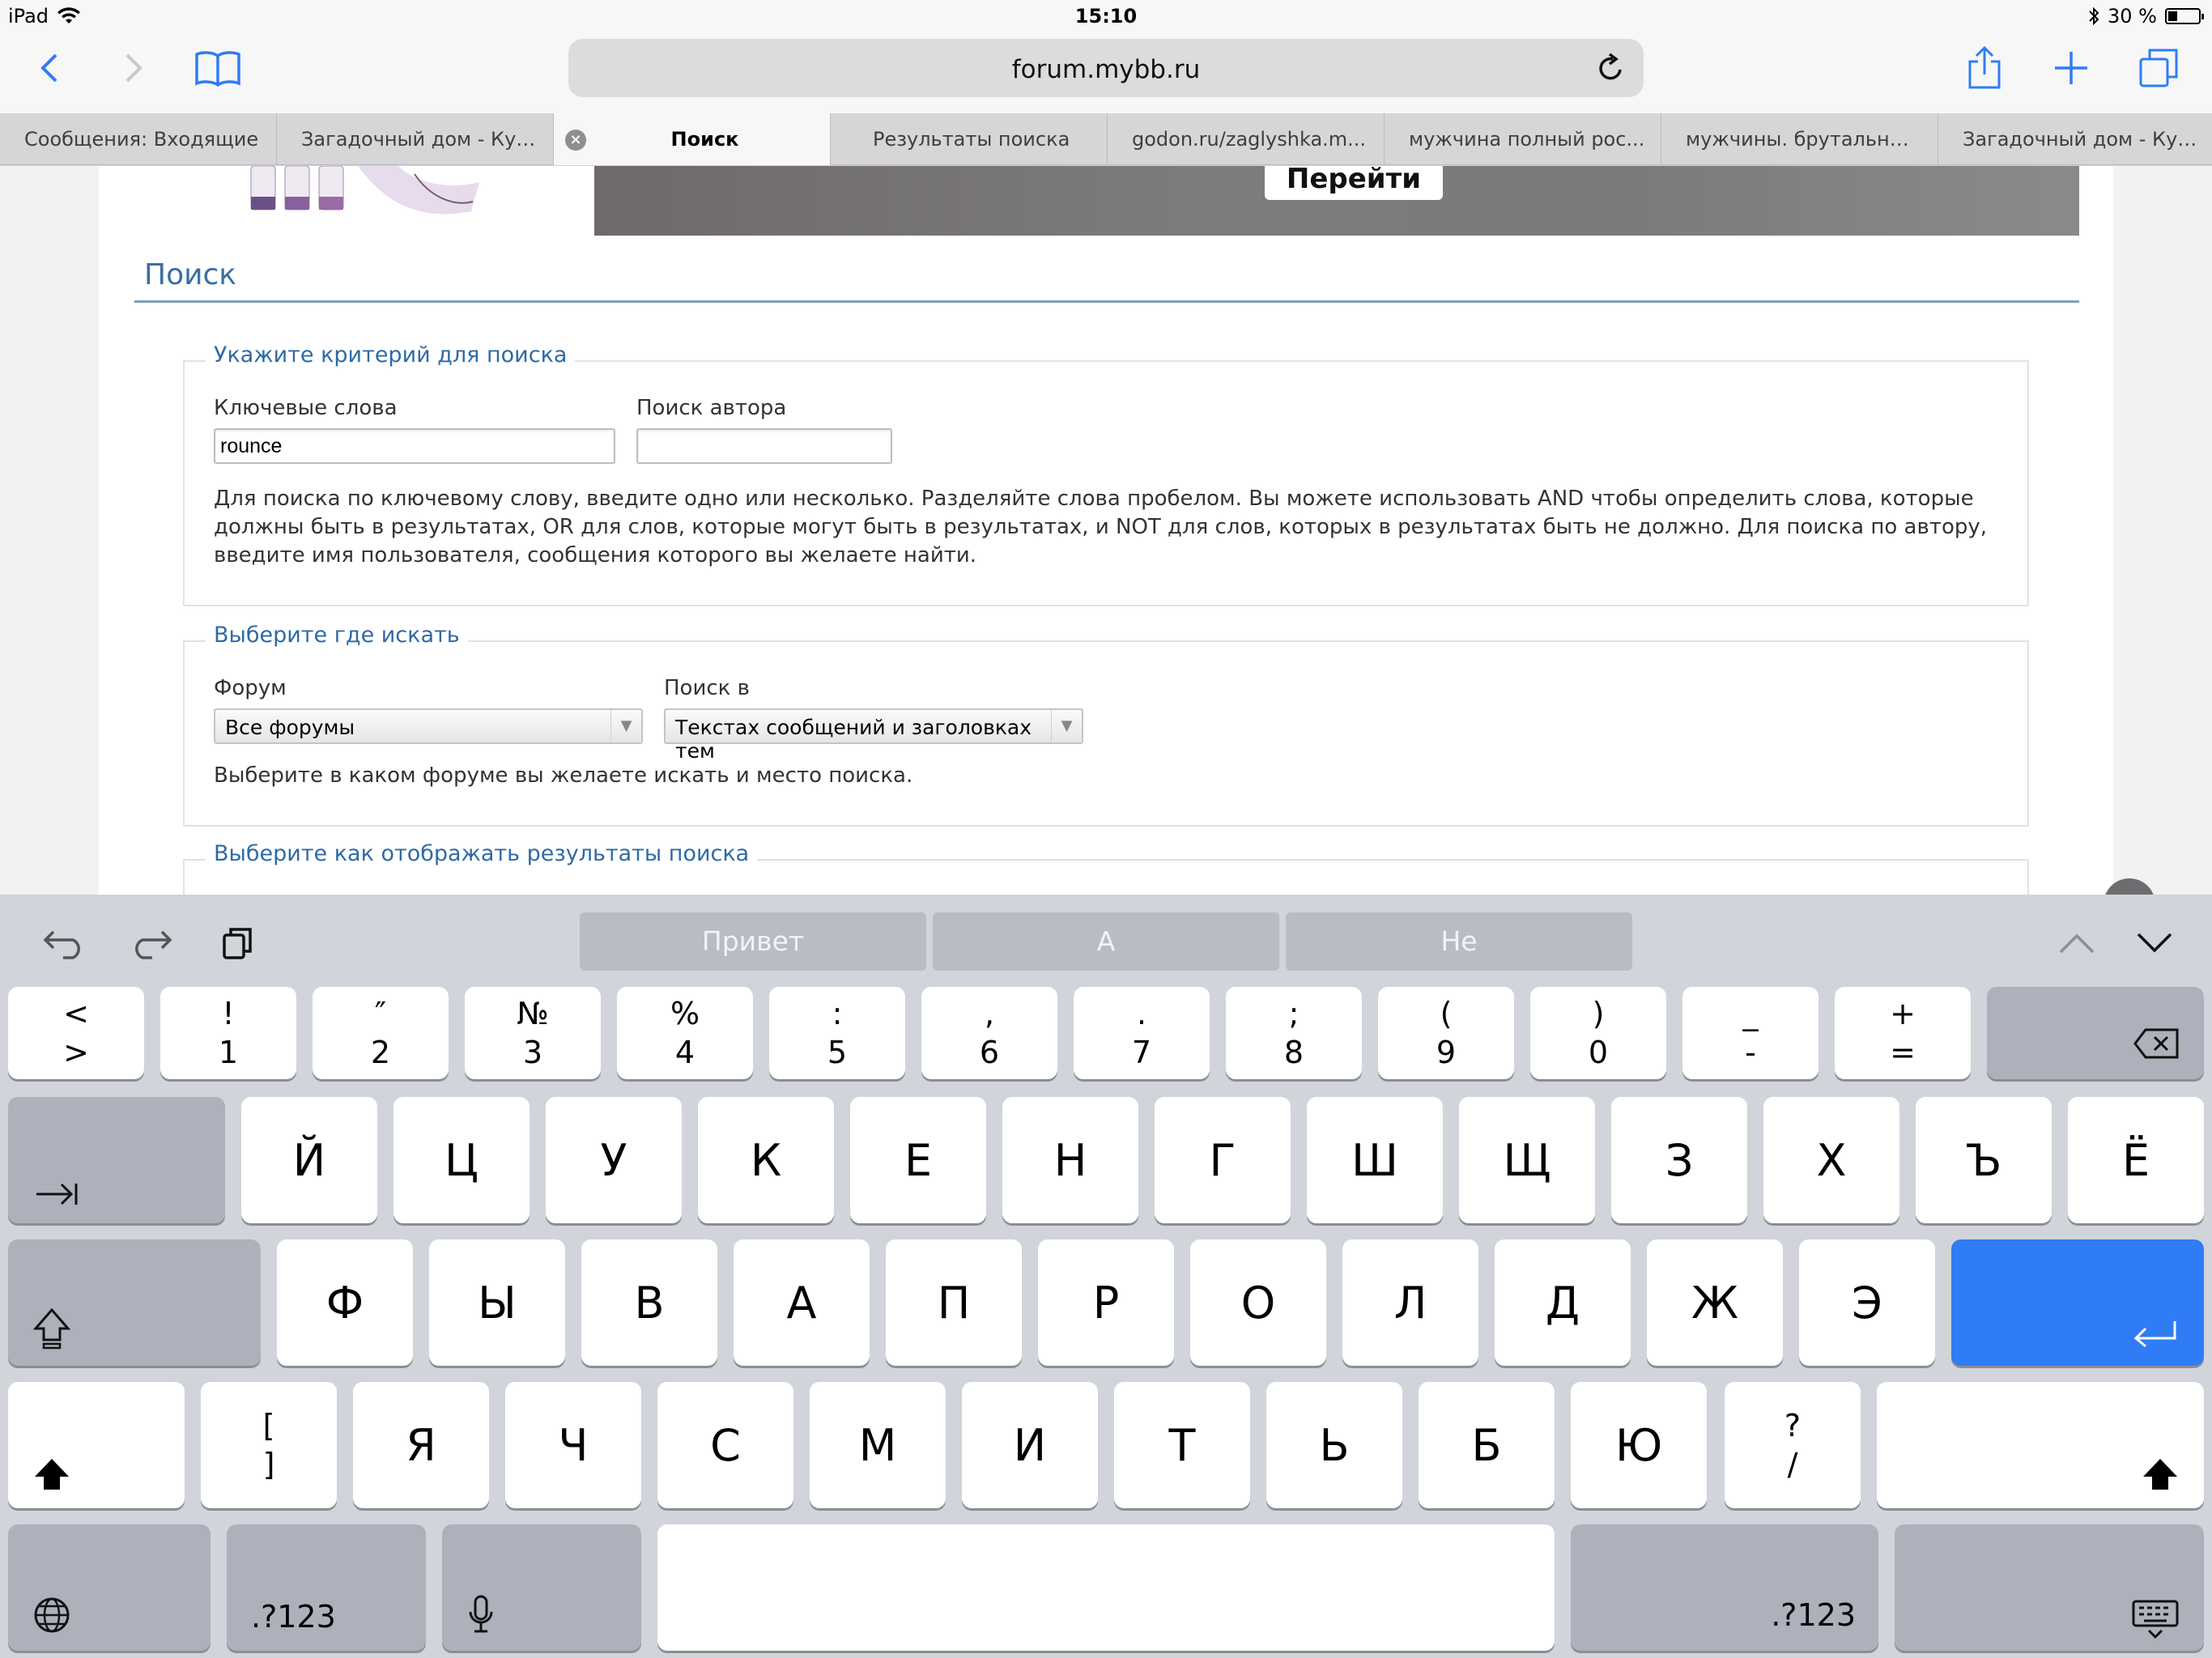 This screenshot has height=1658, width=2212. I want to click on suggestion-1: Привет, so click(753, 941).